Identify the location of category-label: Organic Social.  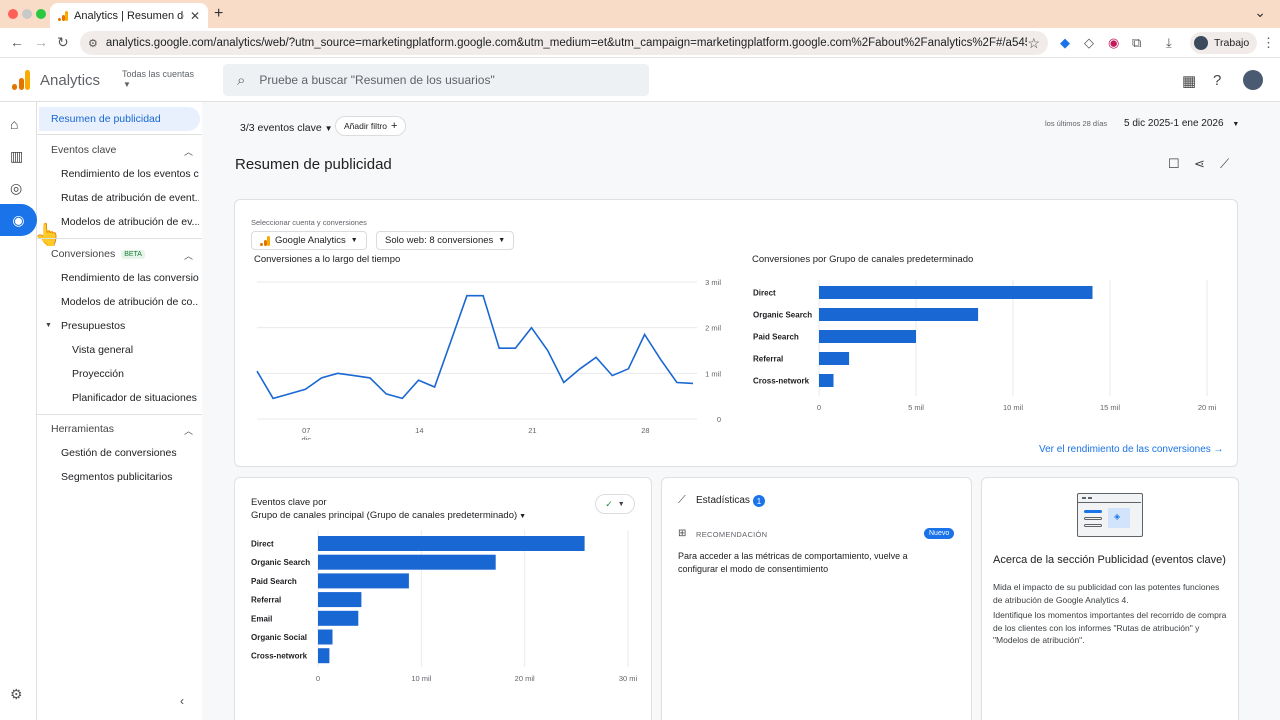
(279, 637).